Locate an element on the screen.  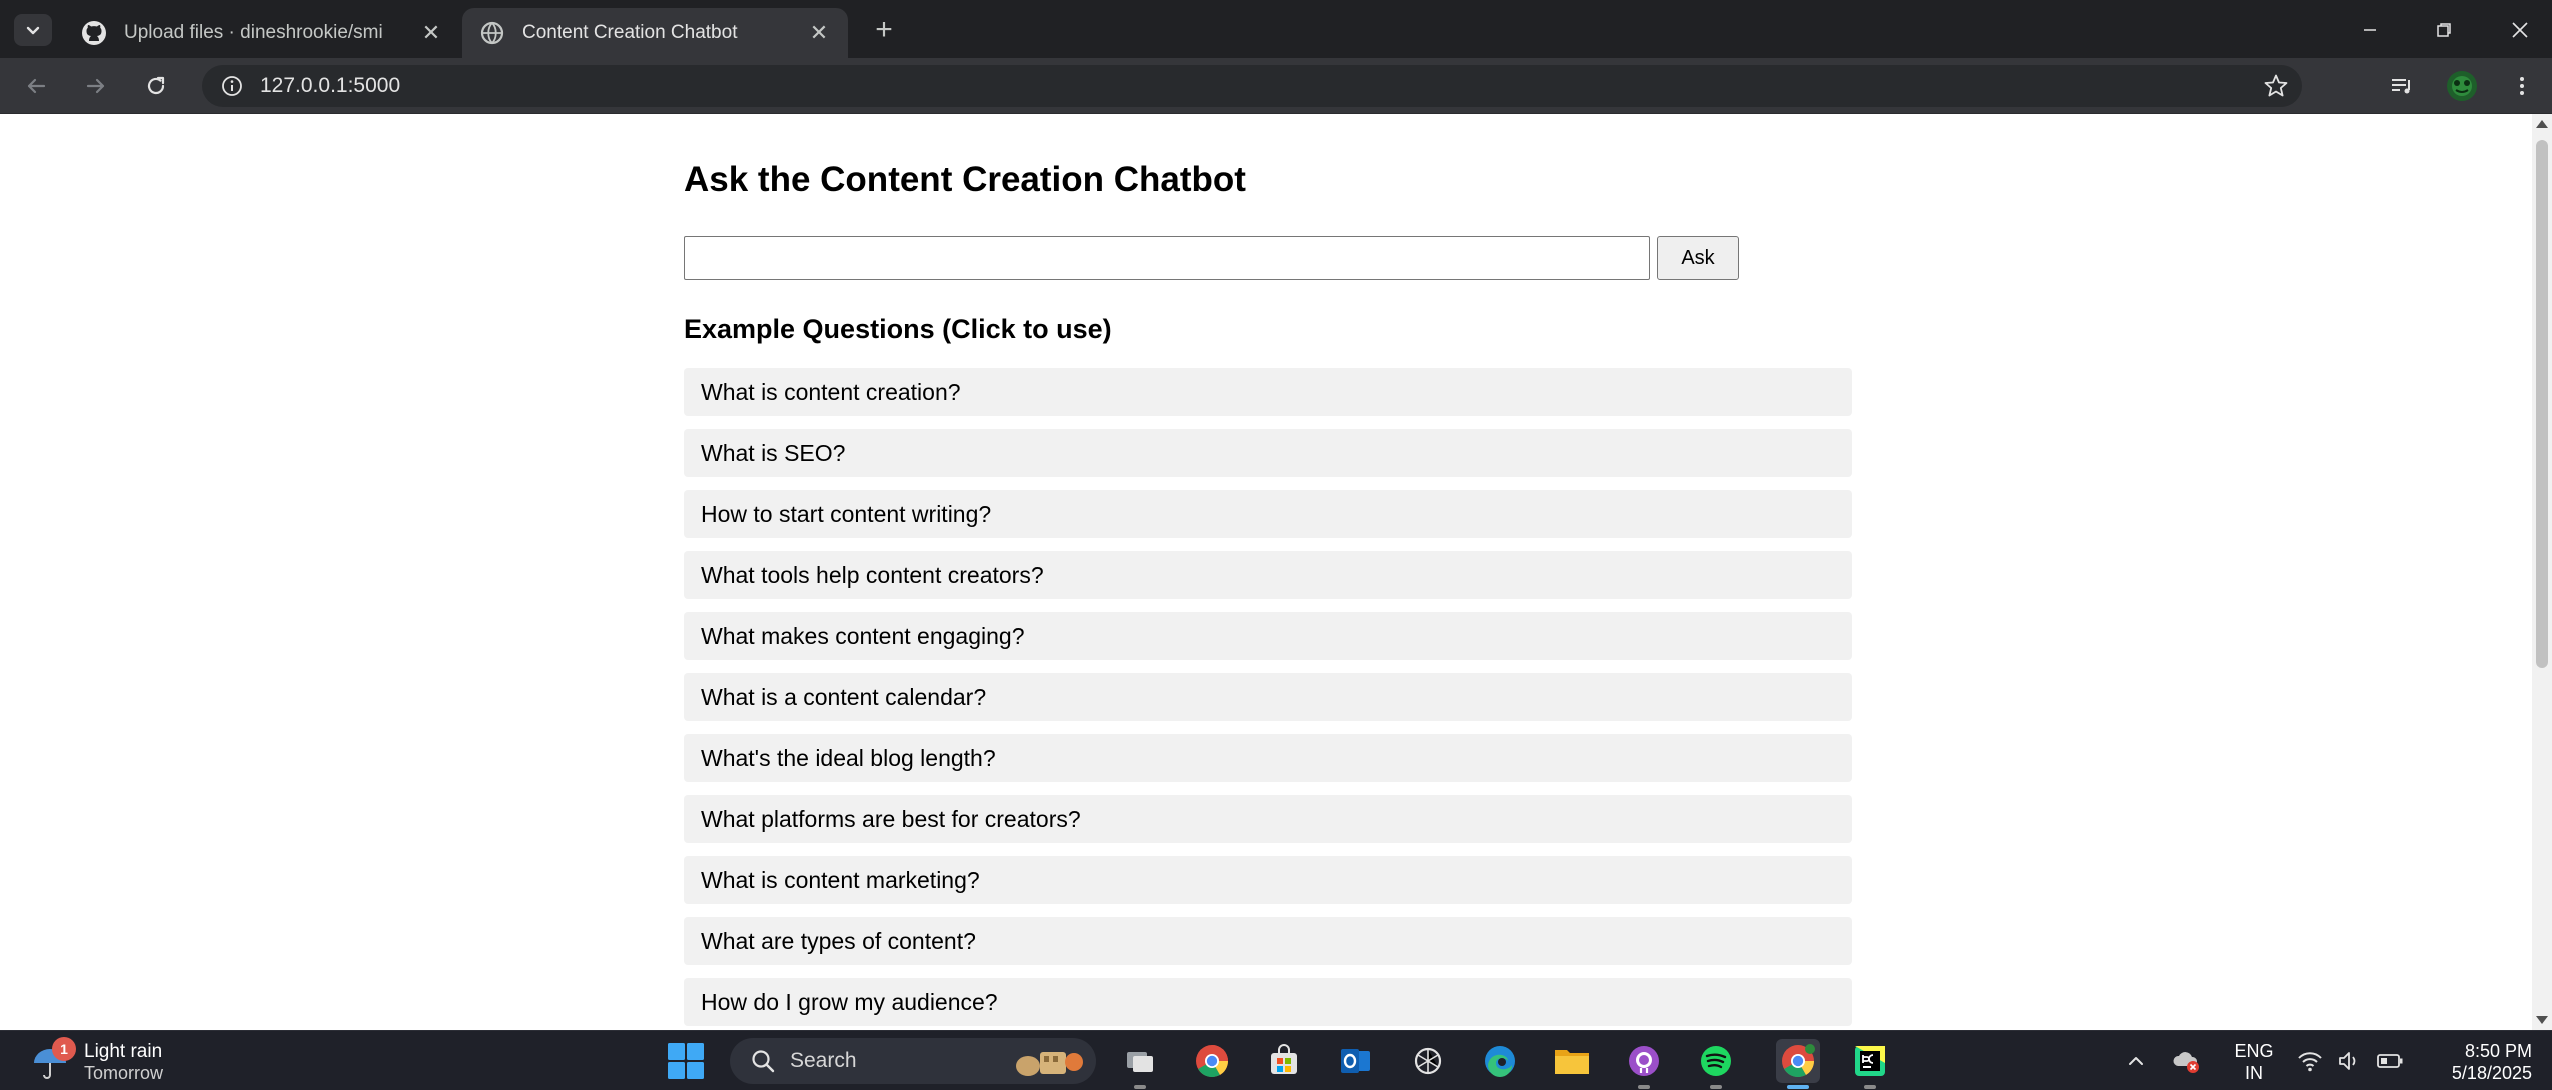
new-tab-button: + is located at coordinates (884, 30).